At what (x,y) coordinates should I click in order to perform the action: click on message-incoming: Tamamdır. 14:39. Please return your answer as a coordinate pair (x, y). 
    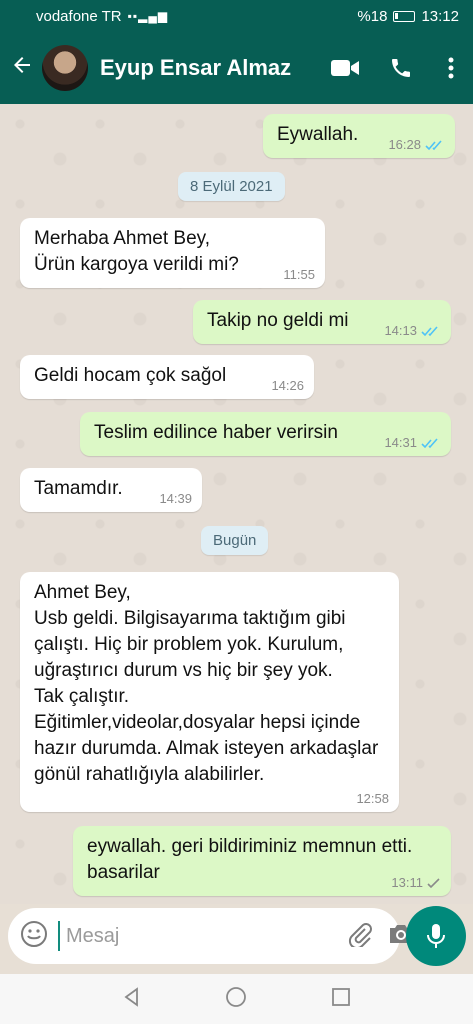
    Looking at the image, I should click on (111, 490).